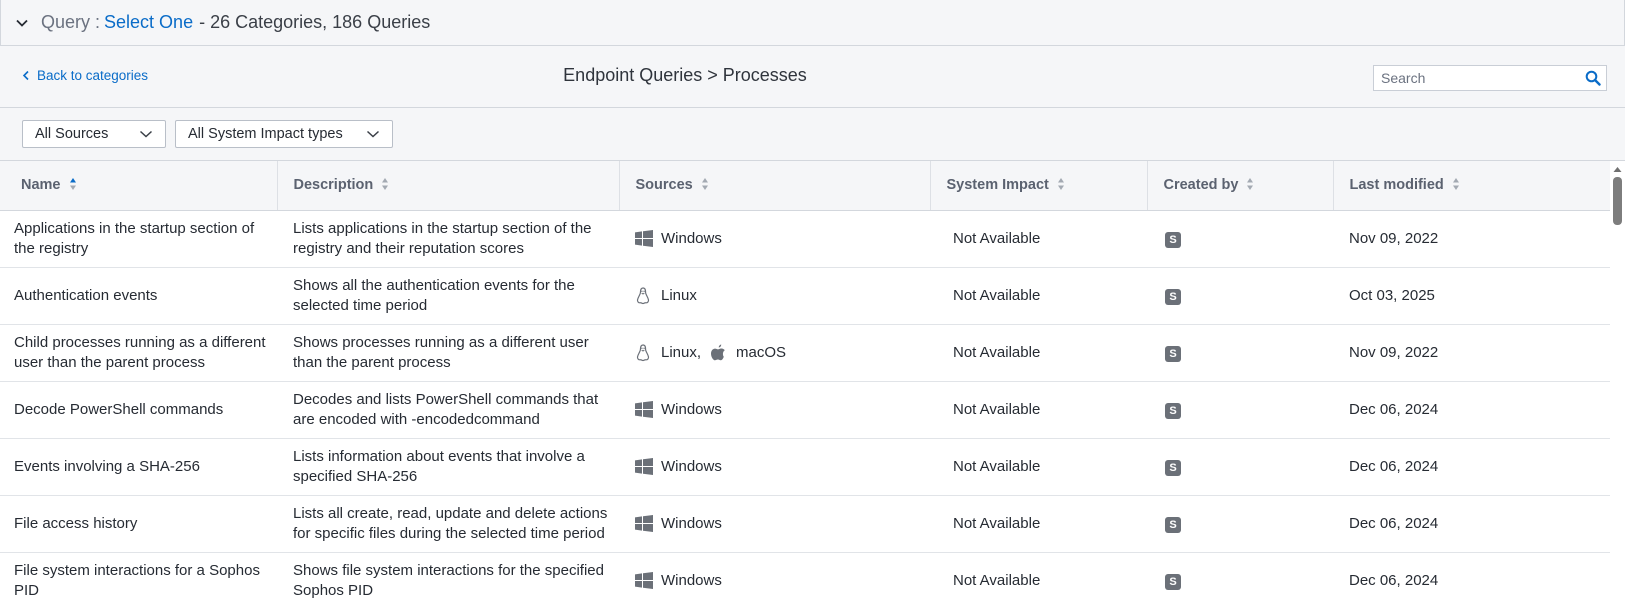 This screenshot has height=606, width=1625. I want to click on sort-ascending-icon, so click(69, 185).